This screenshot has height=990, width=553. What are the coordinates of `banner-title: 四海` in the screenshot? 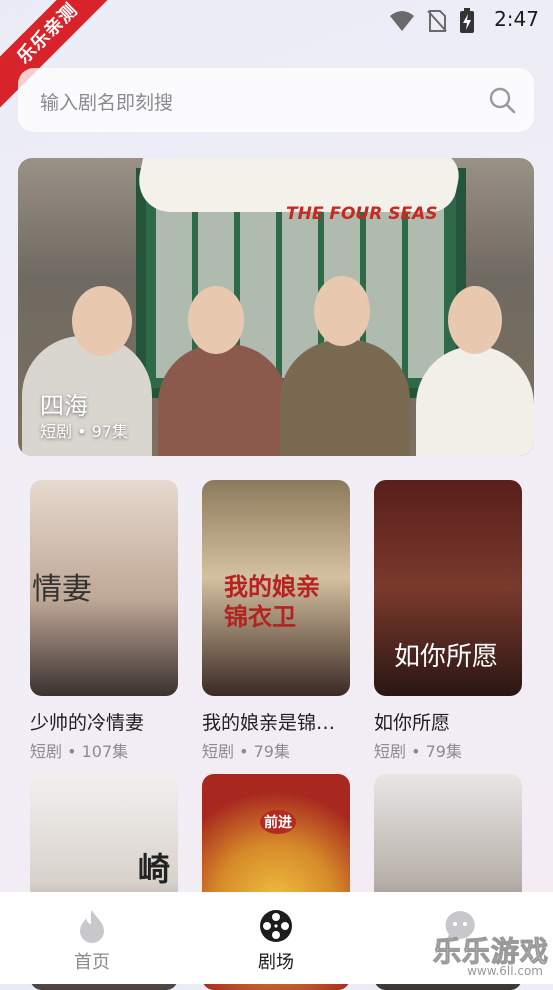 It's located at (64, 406).